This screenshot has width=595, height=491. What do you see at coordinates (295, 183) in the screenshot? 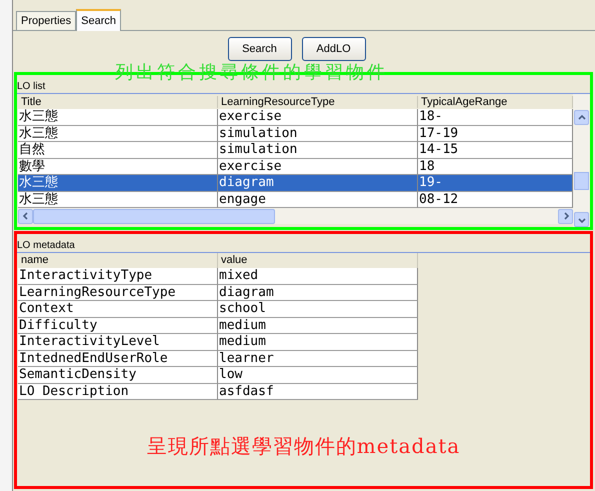
I see `table-row: 水三態 diagram 19-` at bounding box center [295, 183].